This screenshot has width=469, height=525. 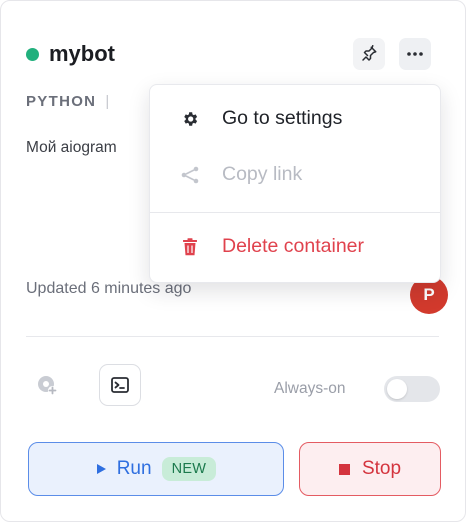 I want to click on always-on-label: Always-on, so click(x=310, y=388).